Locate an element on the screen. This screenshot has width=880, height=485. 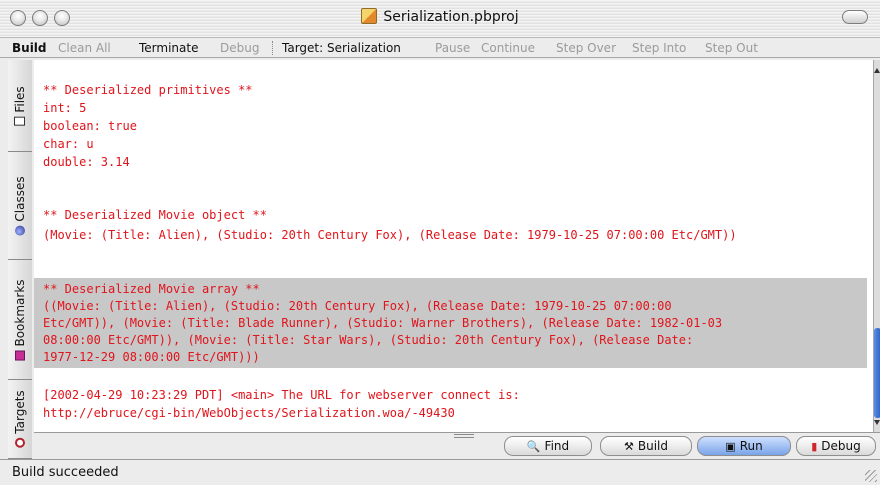
clean-all-command: Clean All is located at coordinates (84, 48).